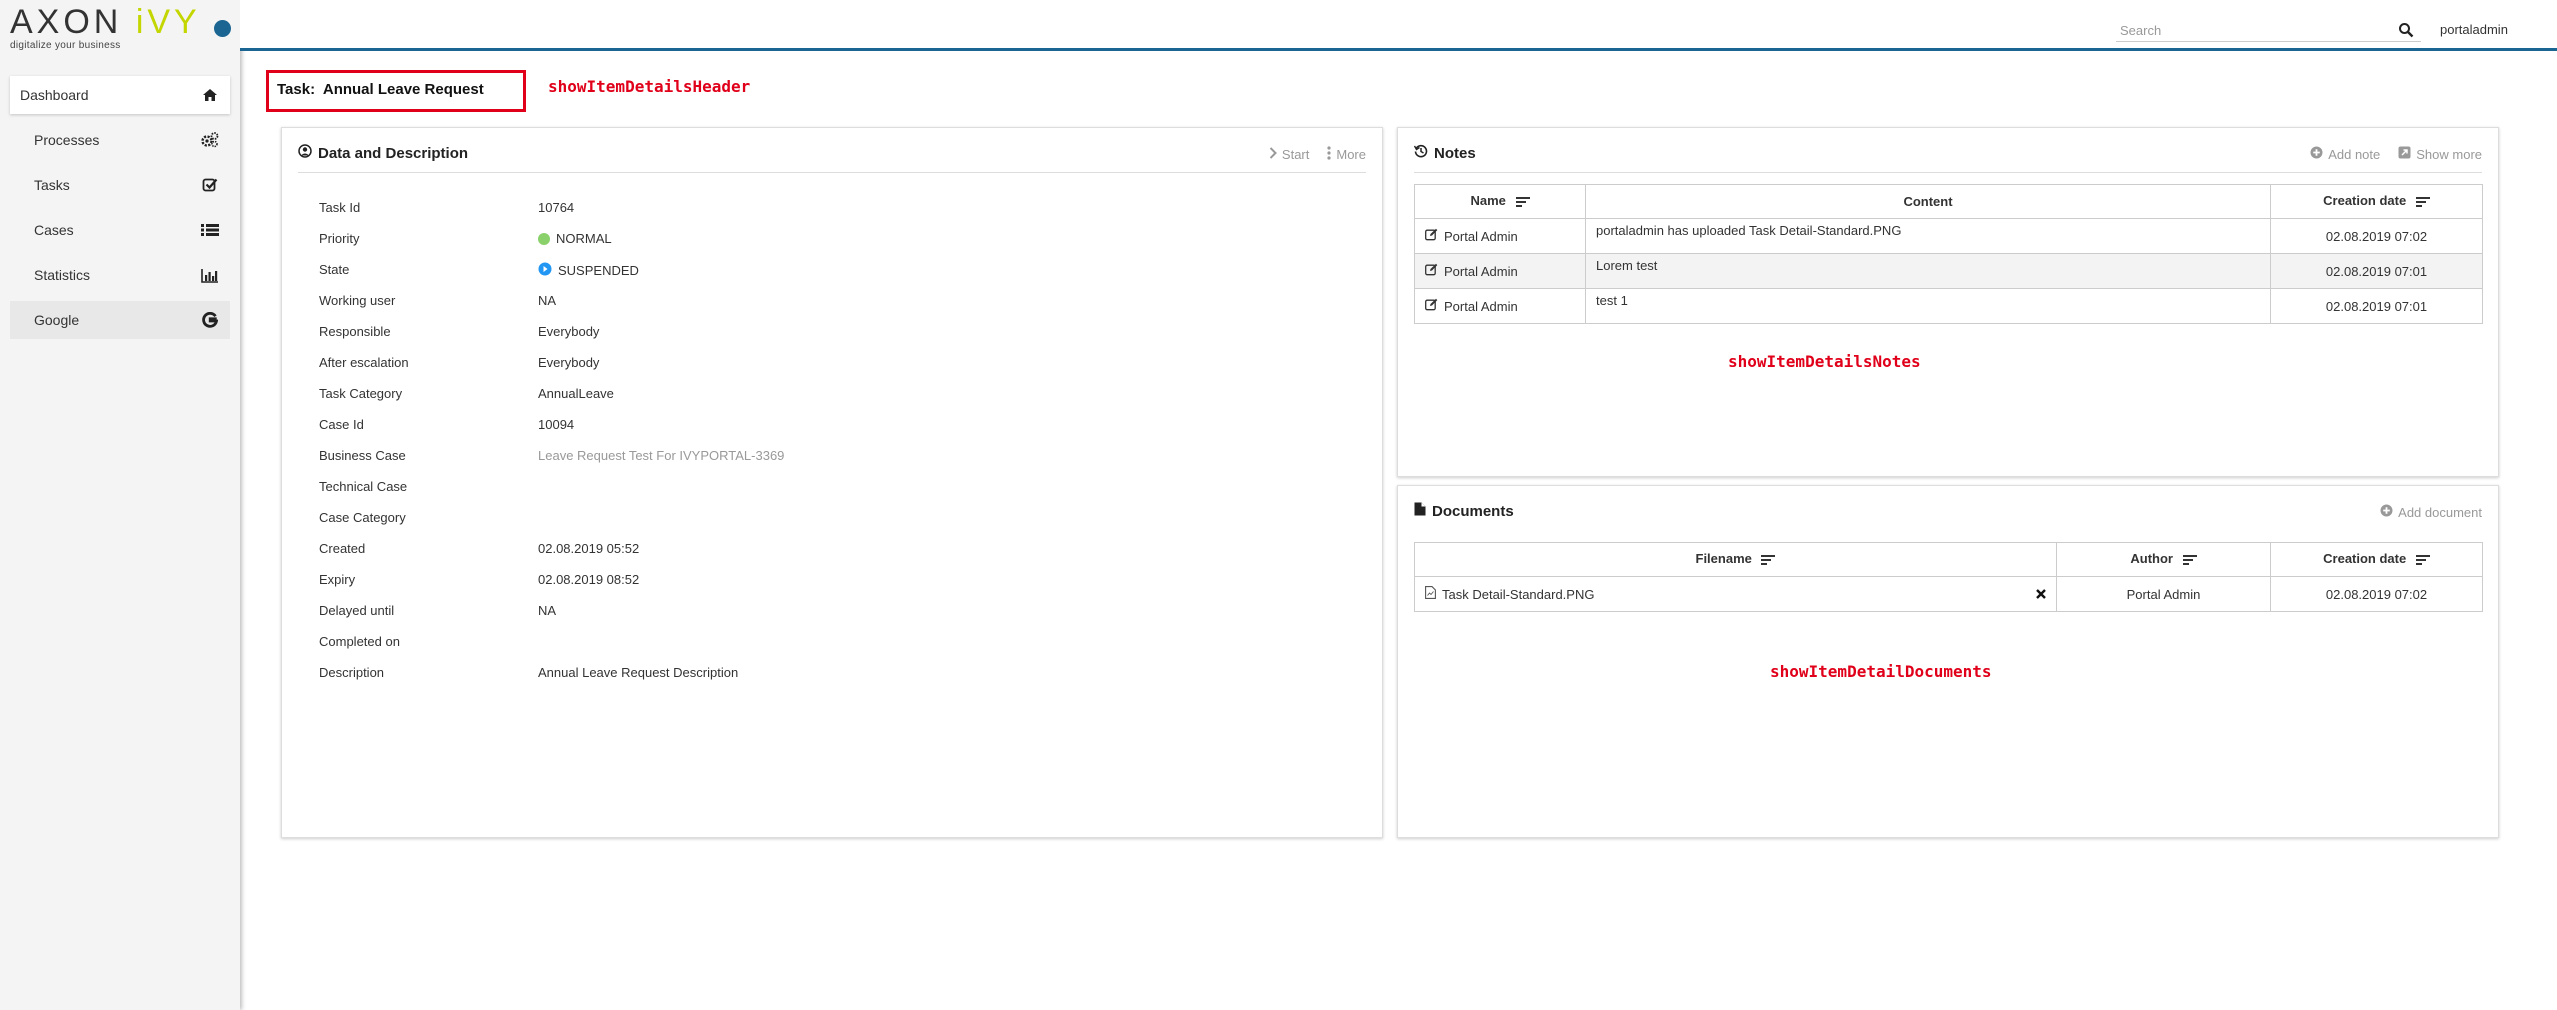 The height and width of the screenshot is (1010, 2557). What do you see at coordinates (1430, 594) in the screenshot?
I see `document-file-icon` at bounding box center [1430, 594].